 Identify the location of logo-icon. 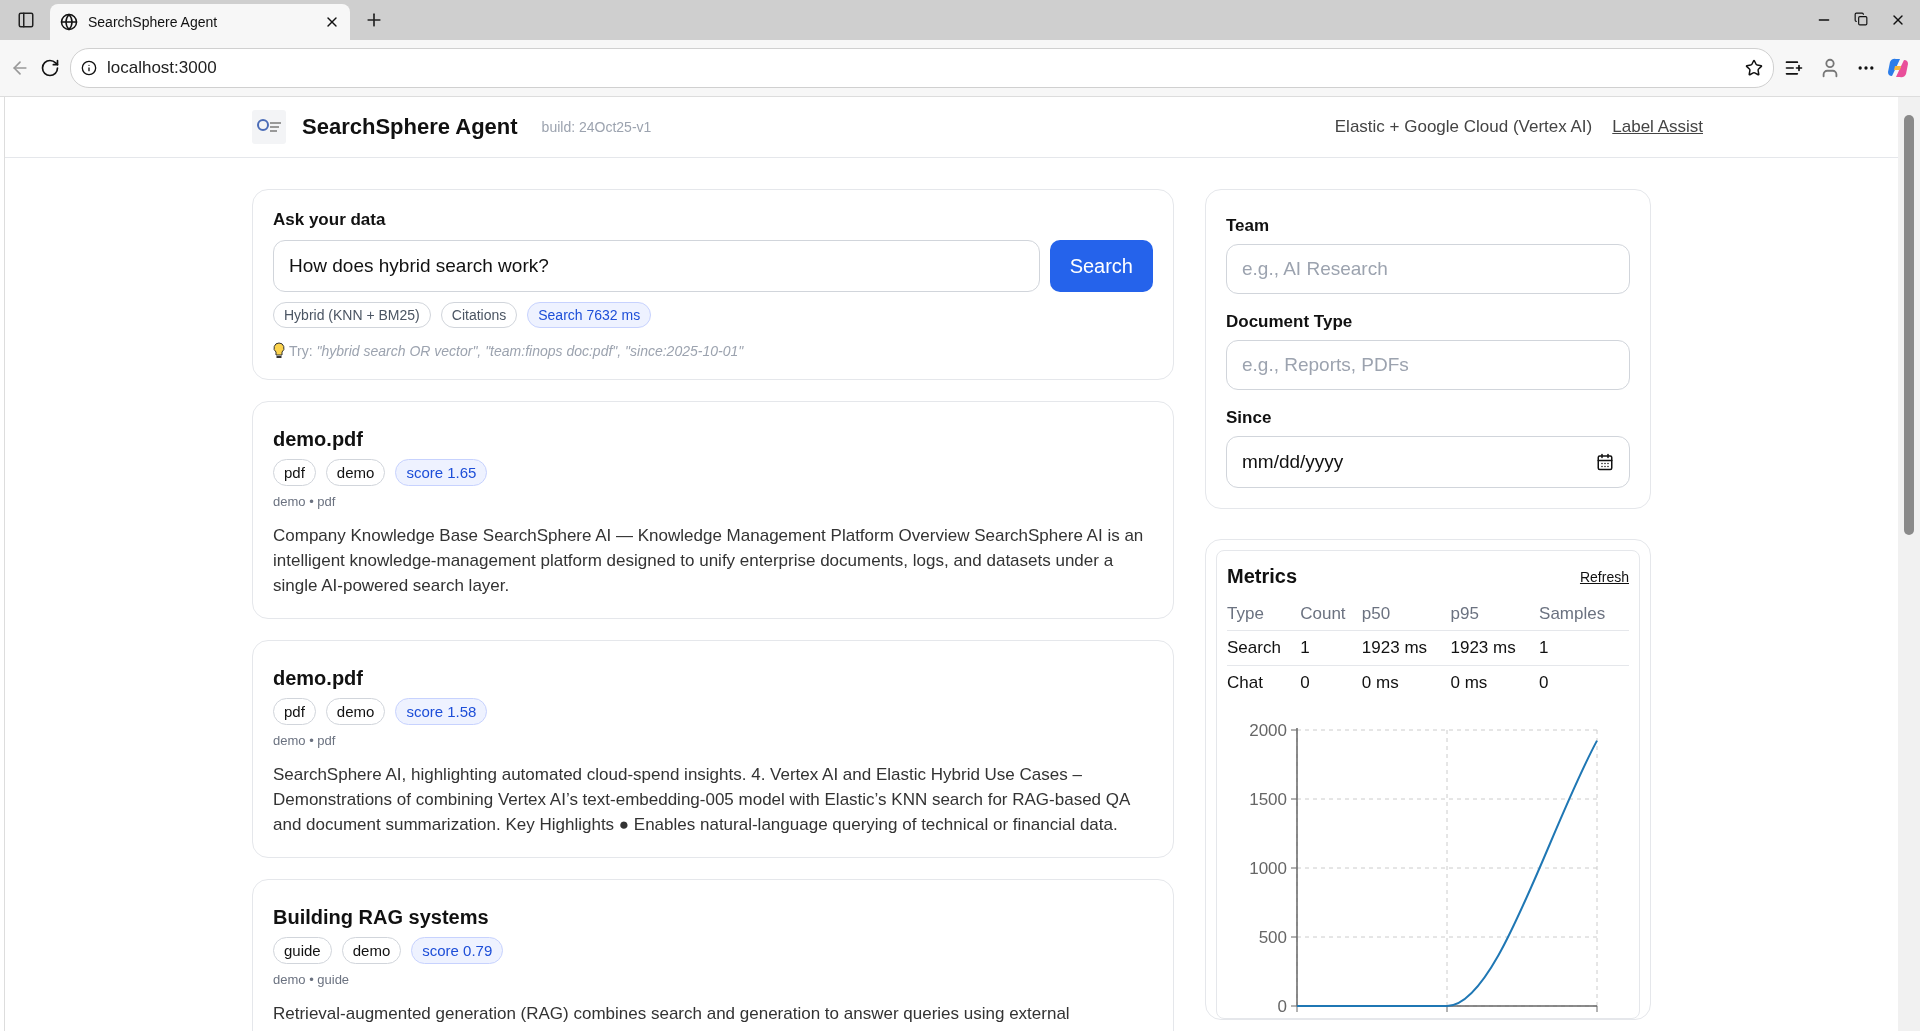
(269, 127).